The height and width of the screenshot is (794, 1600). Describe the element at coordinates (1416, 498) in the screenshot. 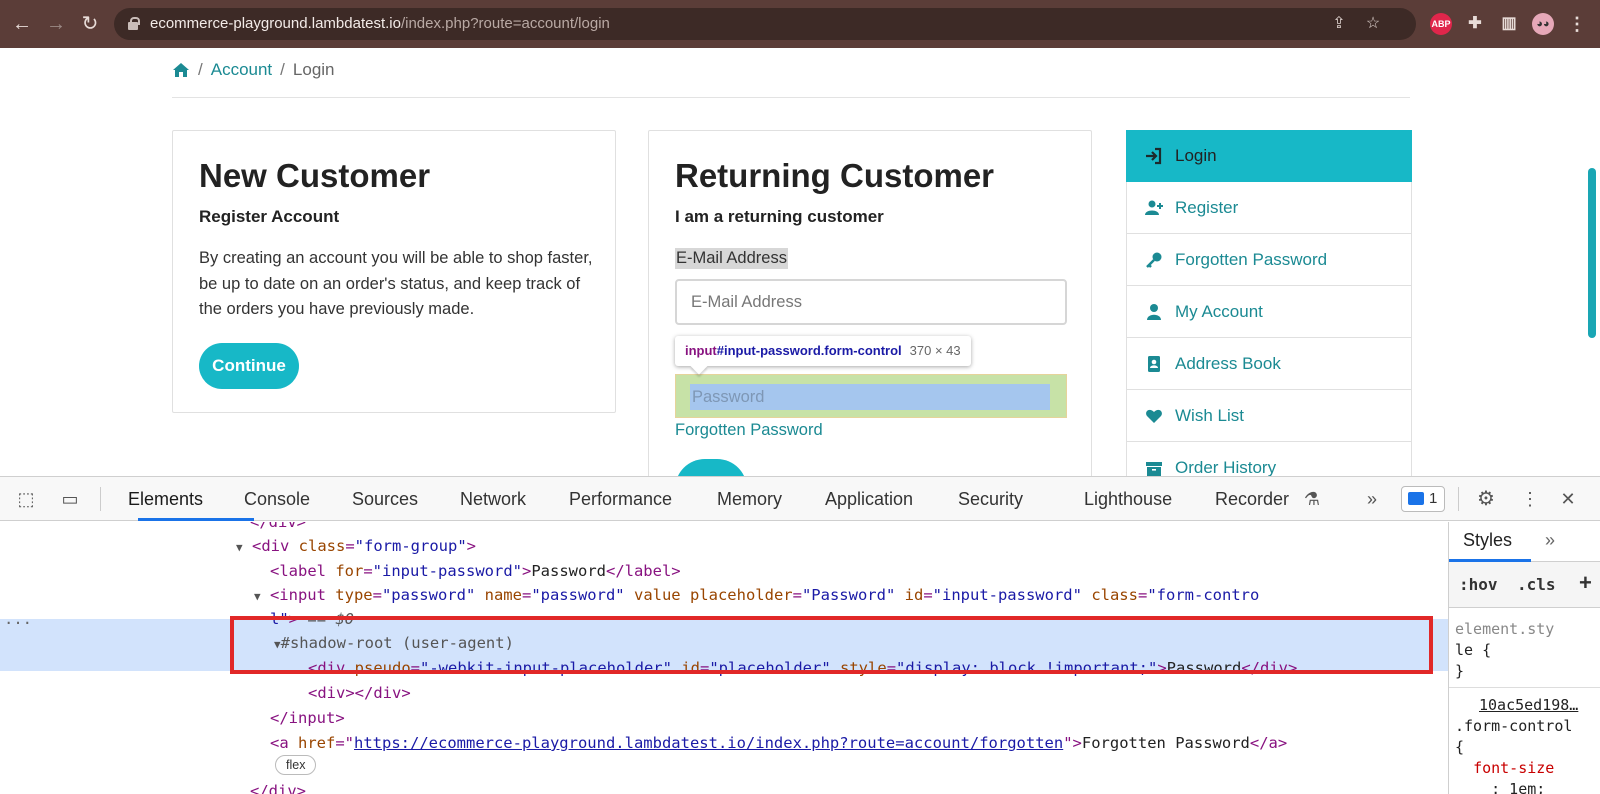

I see `message-icon` at that location.